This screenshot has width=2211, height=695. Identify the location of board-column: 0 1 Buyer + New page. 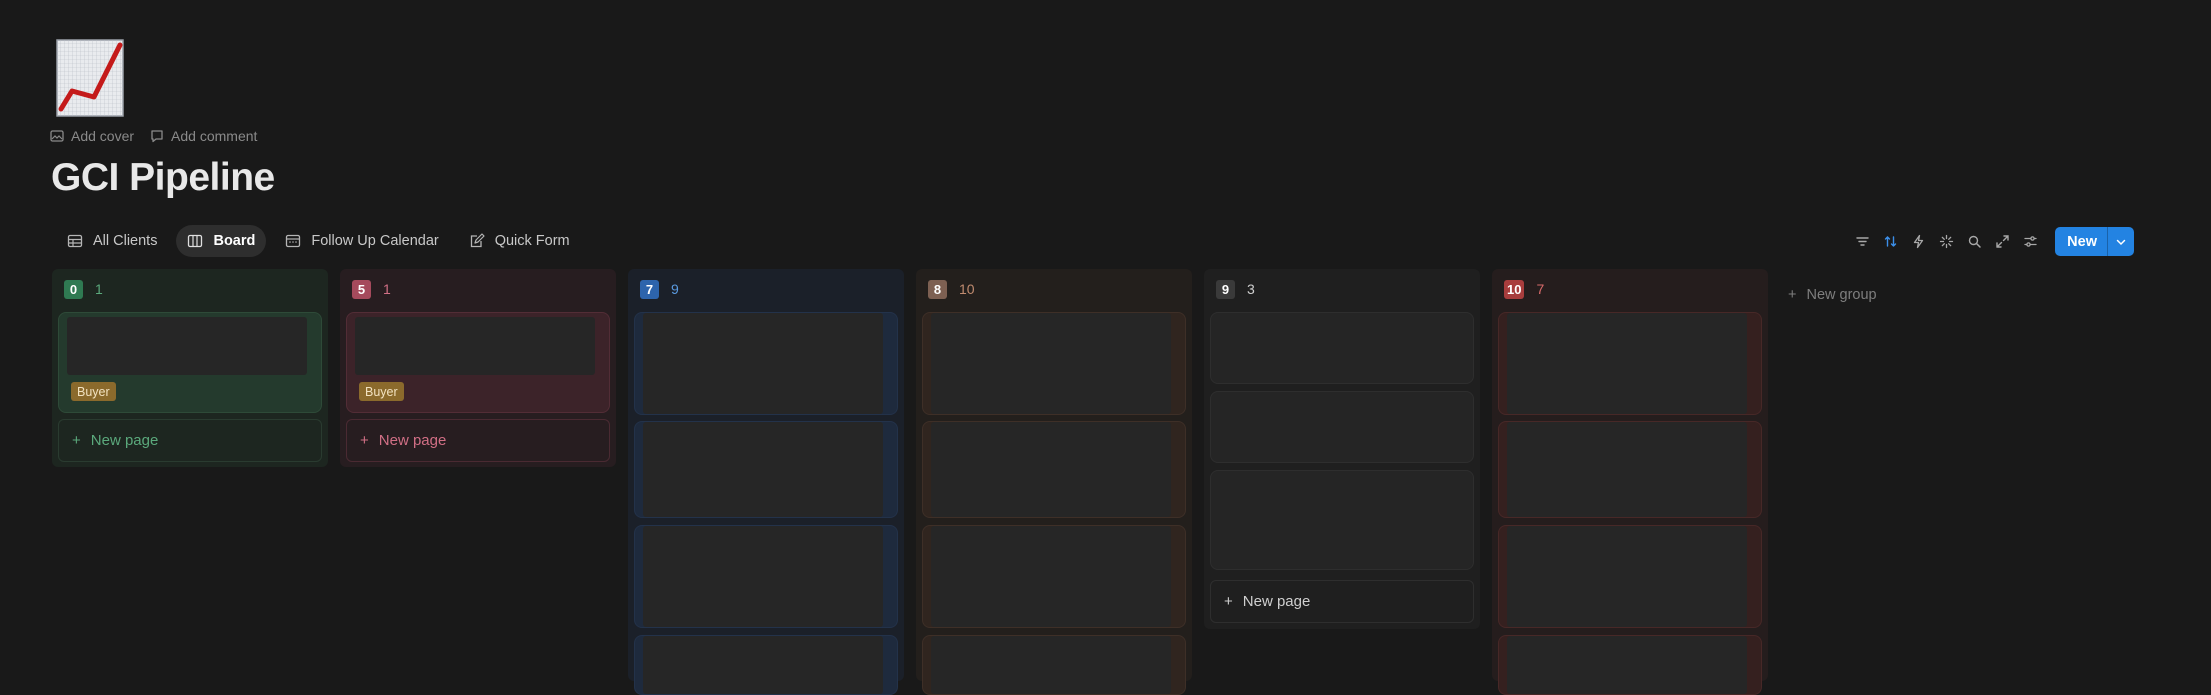
(190, 368).